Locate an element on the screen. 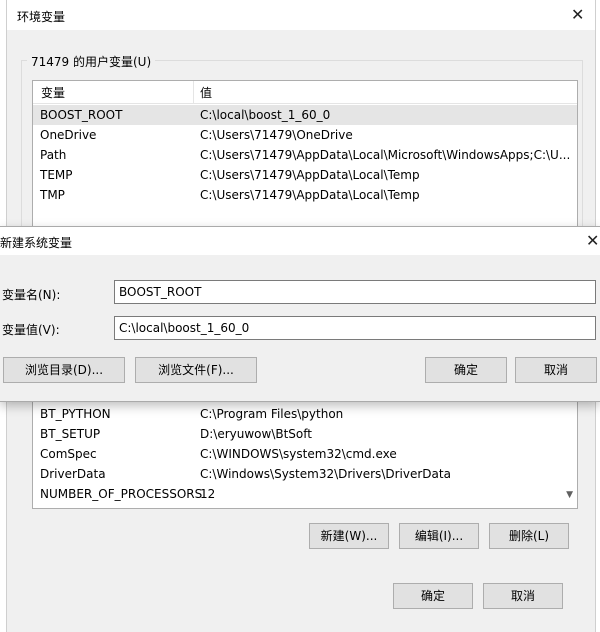  row-variable-value: C:\WINDOWS\system32\cmd.exe is located at coordinates (298, 454).